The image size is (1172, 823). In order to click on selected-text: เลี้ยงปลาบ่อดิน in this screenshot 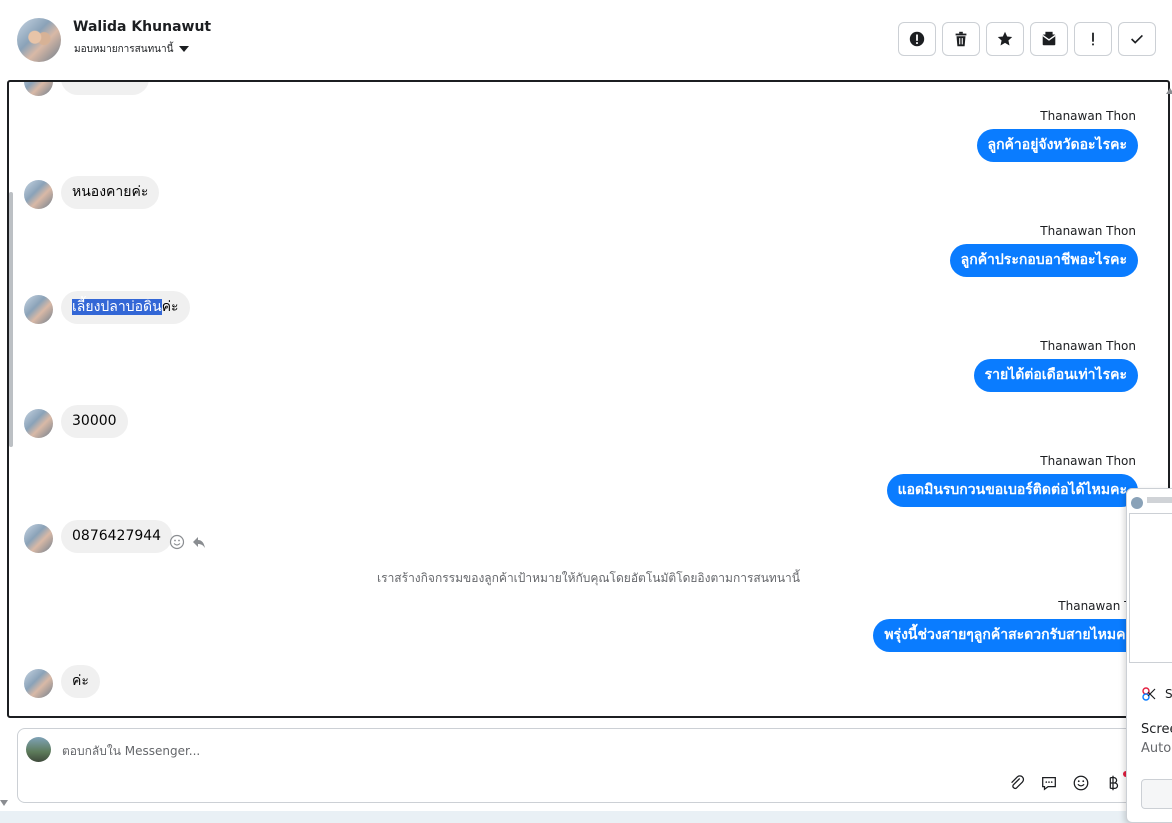, I will do `click(117, 307)`.